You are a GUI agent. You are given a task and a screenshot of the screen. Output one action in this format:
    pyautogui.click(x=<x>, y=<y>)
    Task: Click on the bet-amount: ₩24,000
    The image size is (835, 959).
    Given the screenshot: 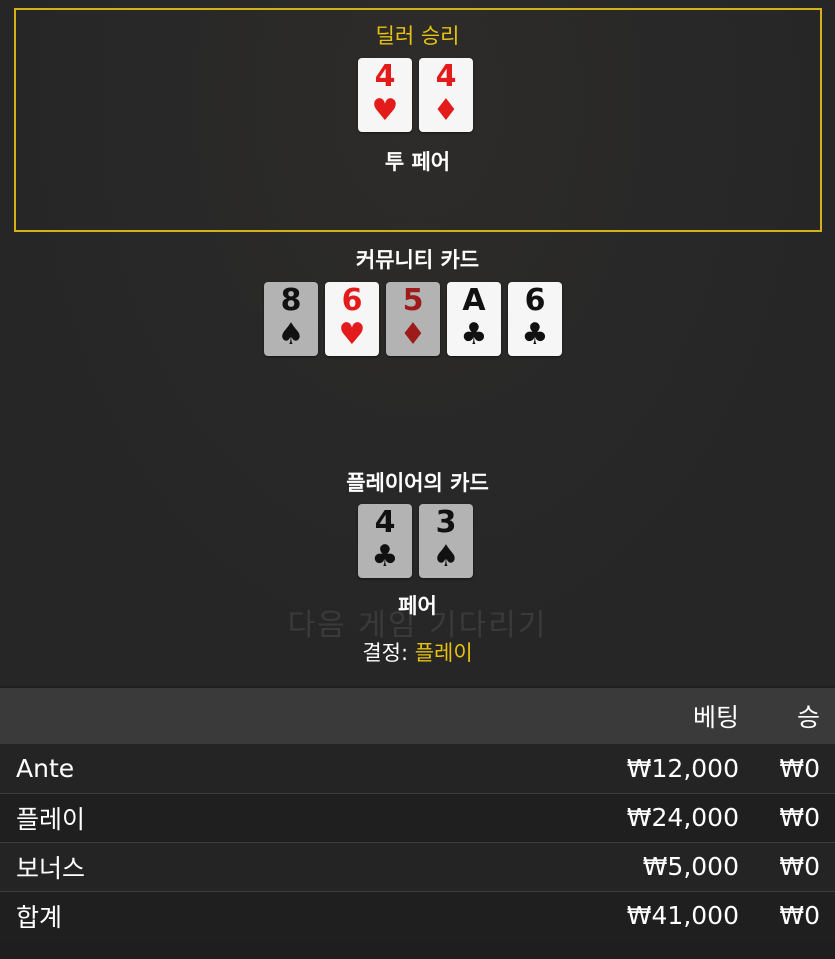 What is the action you would take?
    pyautogui.click(x=682, y=817)
    